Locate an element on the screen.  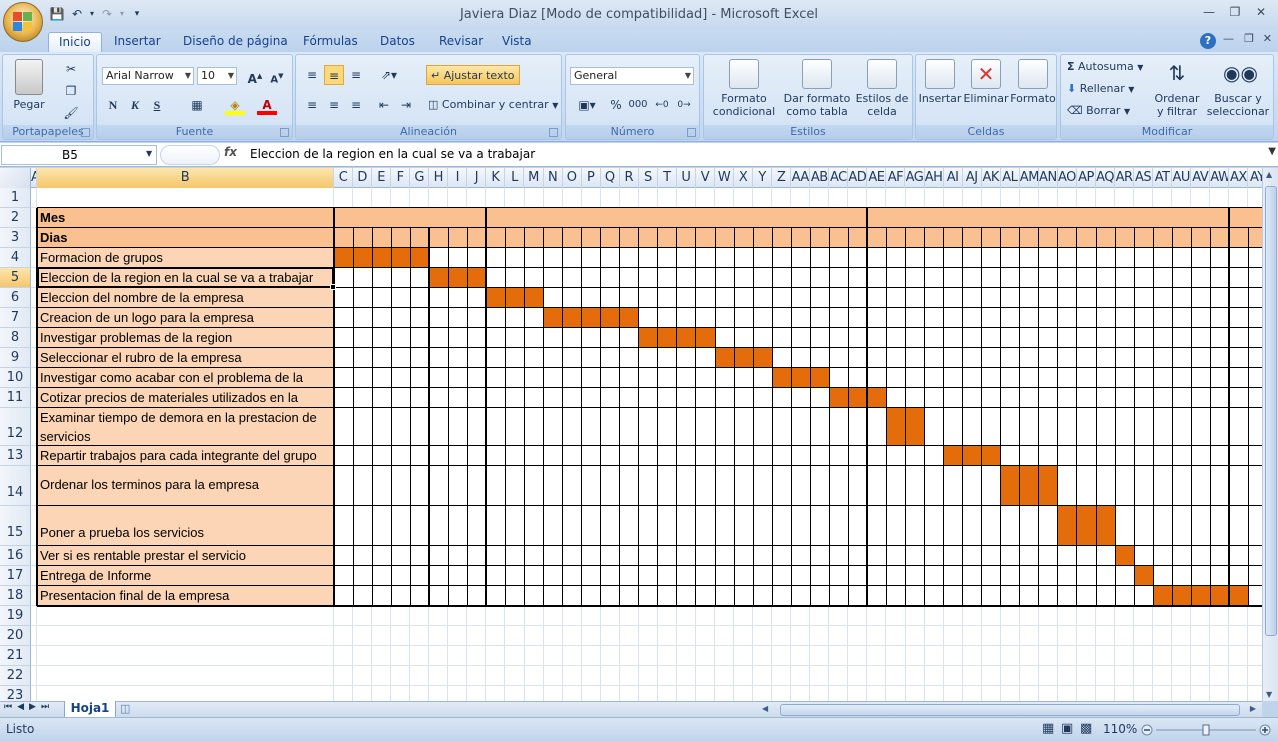
task-label: Seleccionar el rubro de la empresa is located at coordinates (185, 358).